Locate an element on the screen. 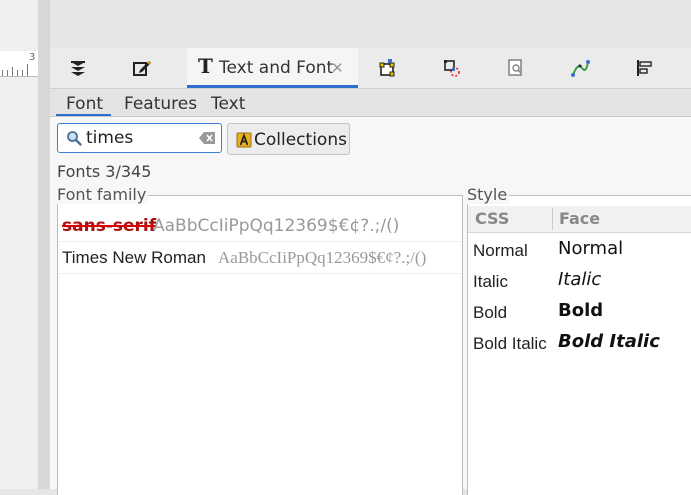 Image resolution: width=691 pixels, height=495 pixels. fill-stroke-icon is located at coordinates (388, 68).